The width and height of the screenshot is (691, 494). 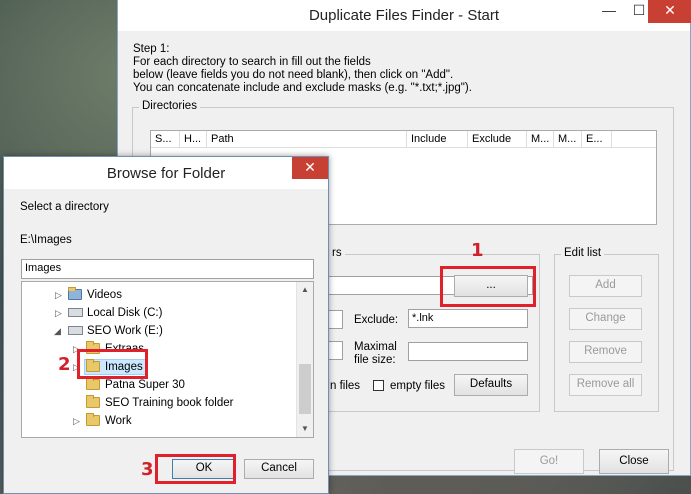 What do you see at coordinates (375, 360) in the screenshot?
I see `maxsize-label-line: file size:` at bounding box center [375, 360].